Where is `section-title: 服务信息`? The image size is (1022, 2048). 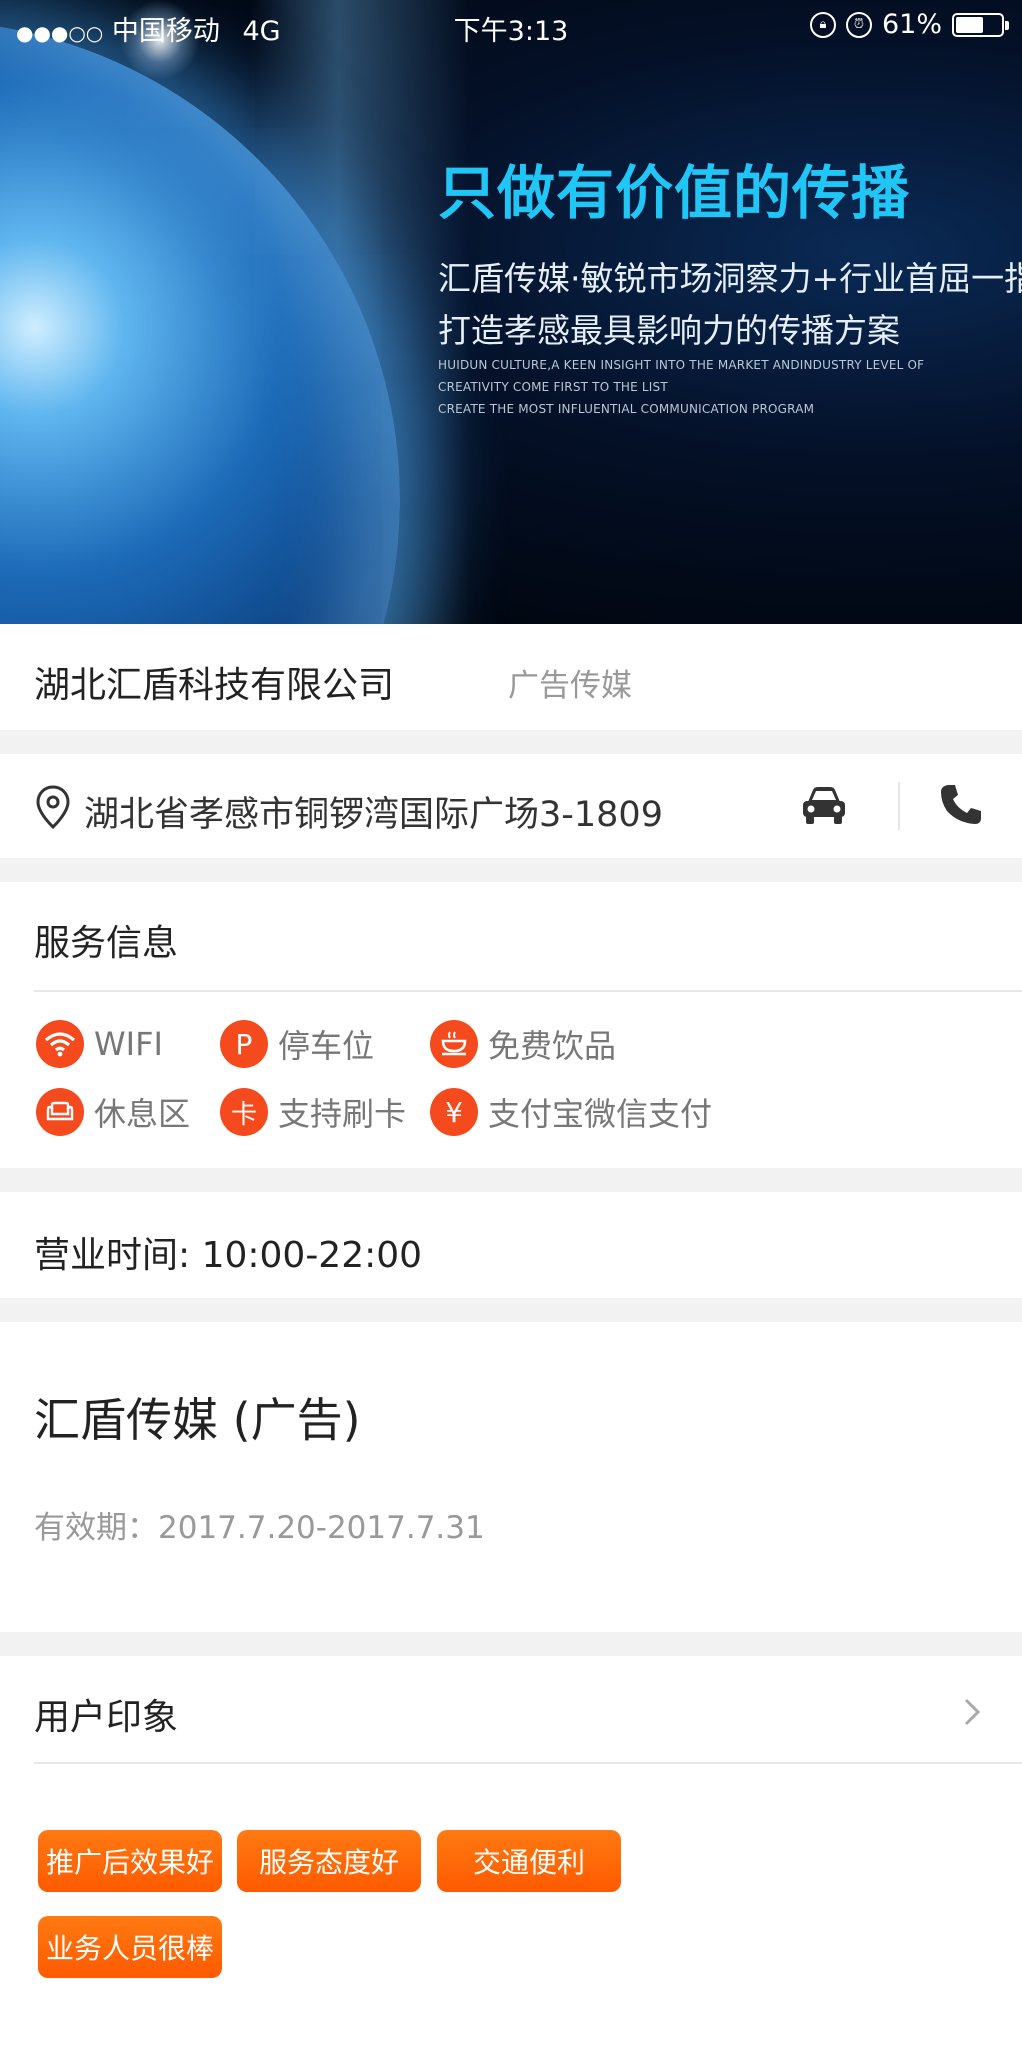 section-title: 服务信息 is located at coordinates (106, 943).